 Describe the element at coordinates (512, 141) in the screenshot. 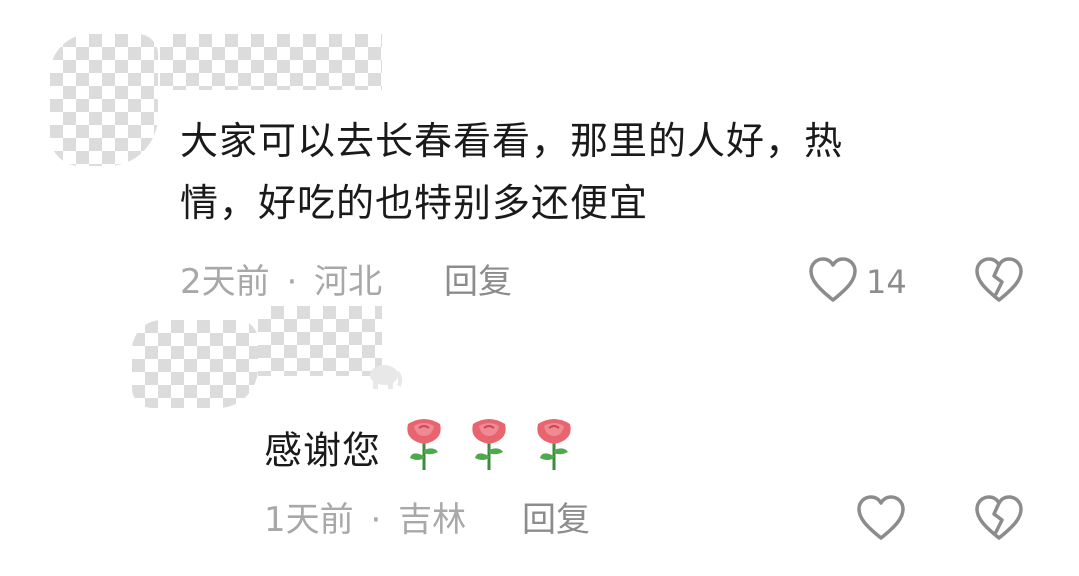

I see `comment-text-line: 大家可以去长春看看，那里的人好，热` at that location.